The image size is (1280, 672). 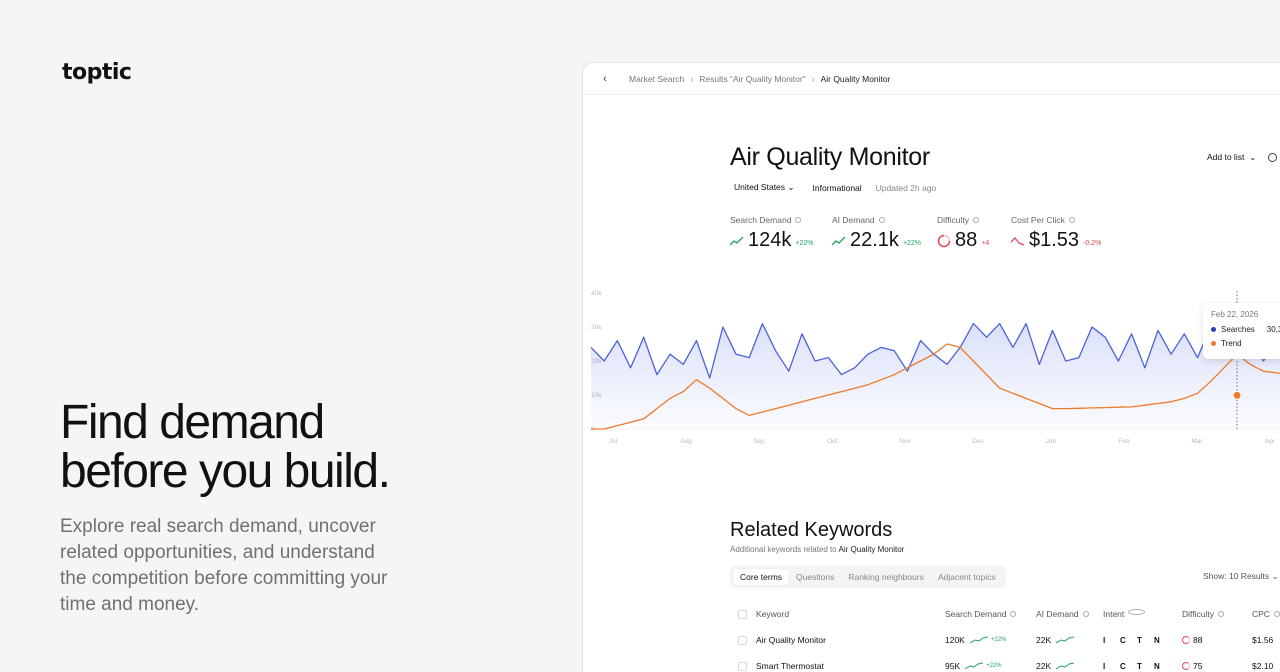 I want to click on x-tick-label: Aug, so click(x=686, y=441).